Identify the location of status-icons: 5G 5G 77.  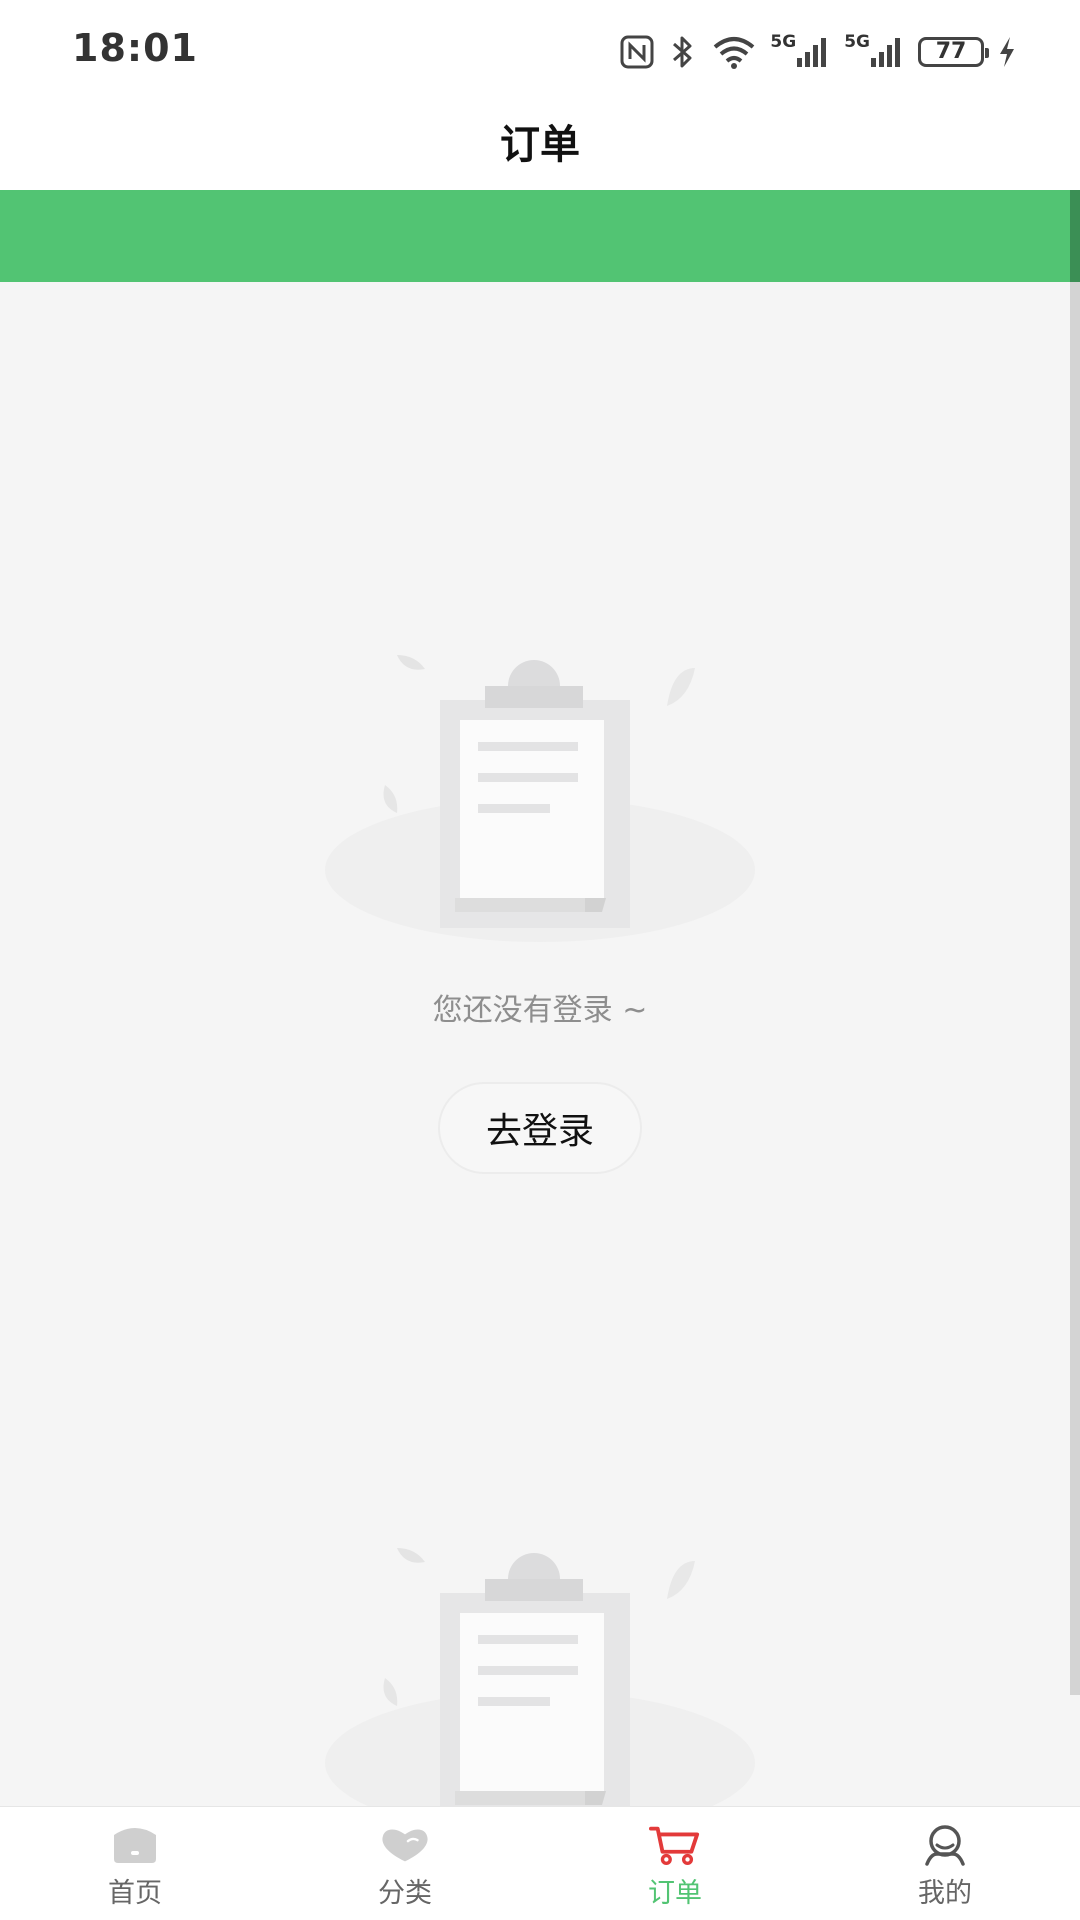
(818, 52).